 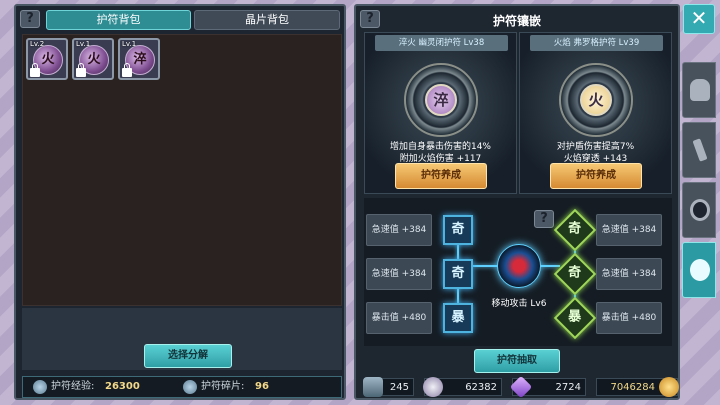 I want to click on amulet-ring: 火, so click(x=596, y=100).